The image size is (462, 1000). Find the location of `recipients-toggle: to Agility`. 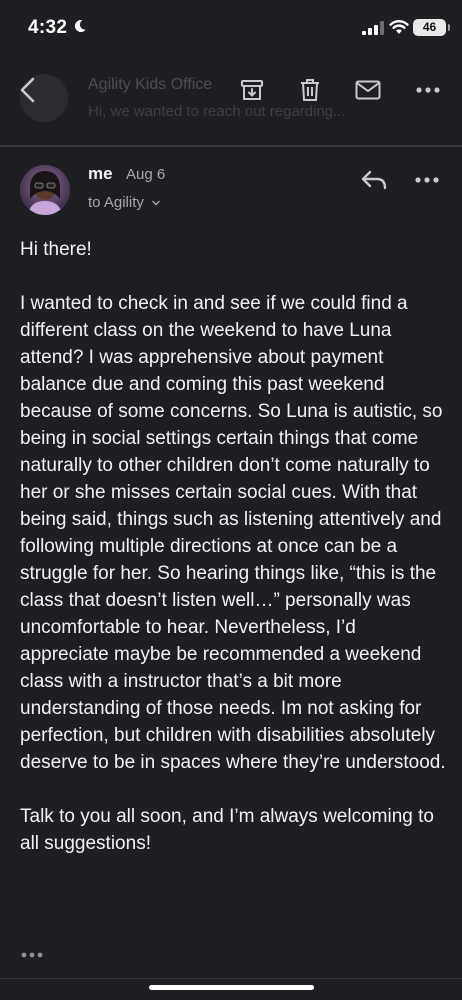

recipients-toggle: to Agility is located at coordinates (124, 202).